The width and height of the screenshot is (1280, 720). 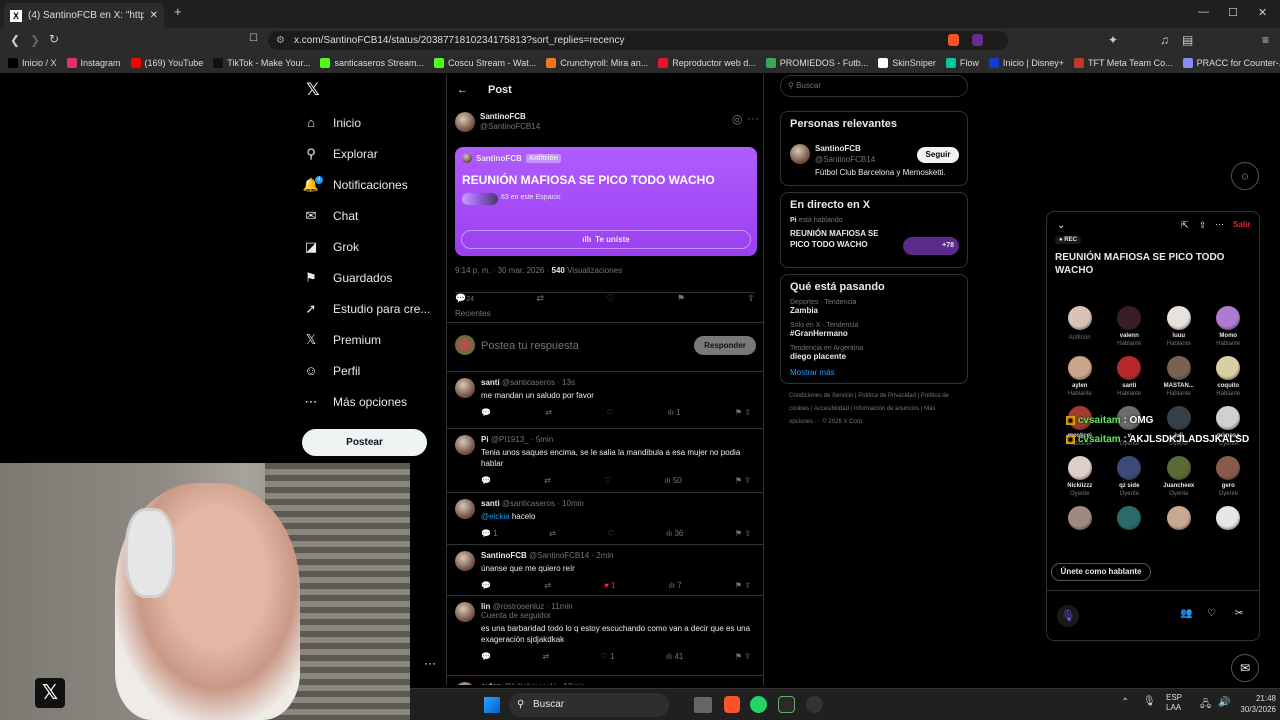 What do you see at coordinates (874, 330) in the screenshot?
I see `trend-item: Solo en X · Tendencia #GranHermano` at bounding box center [874, 330].